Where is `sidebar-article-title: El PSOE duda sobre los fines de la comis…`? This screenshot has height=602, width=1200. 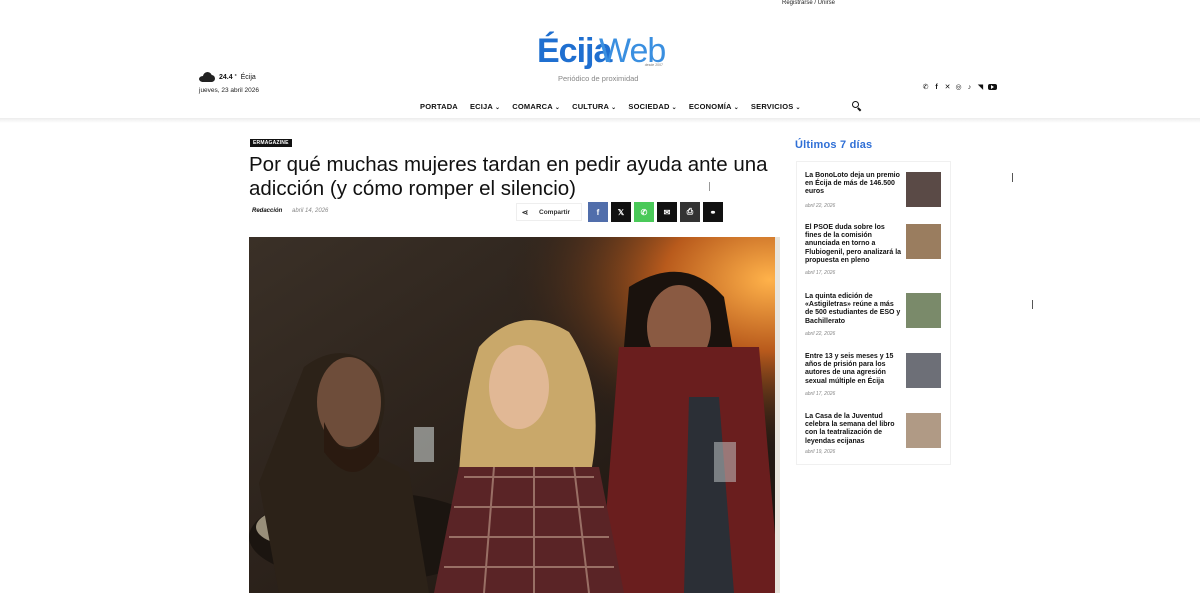 sidebar-article-title: El PSOE duda sobre los fines de la comis… is located at coordinates (854, 244).